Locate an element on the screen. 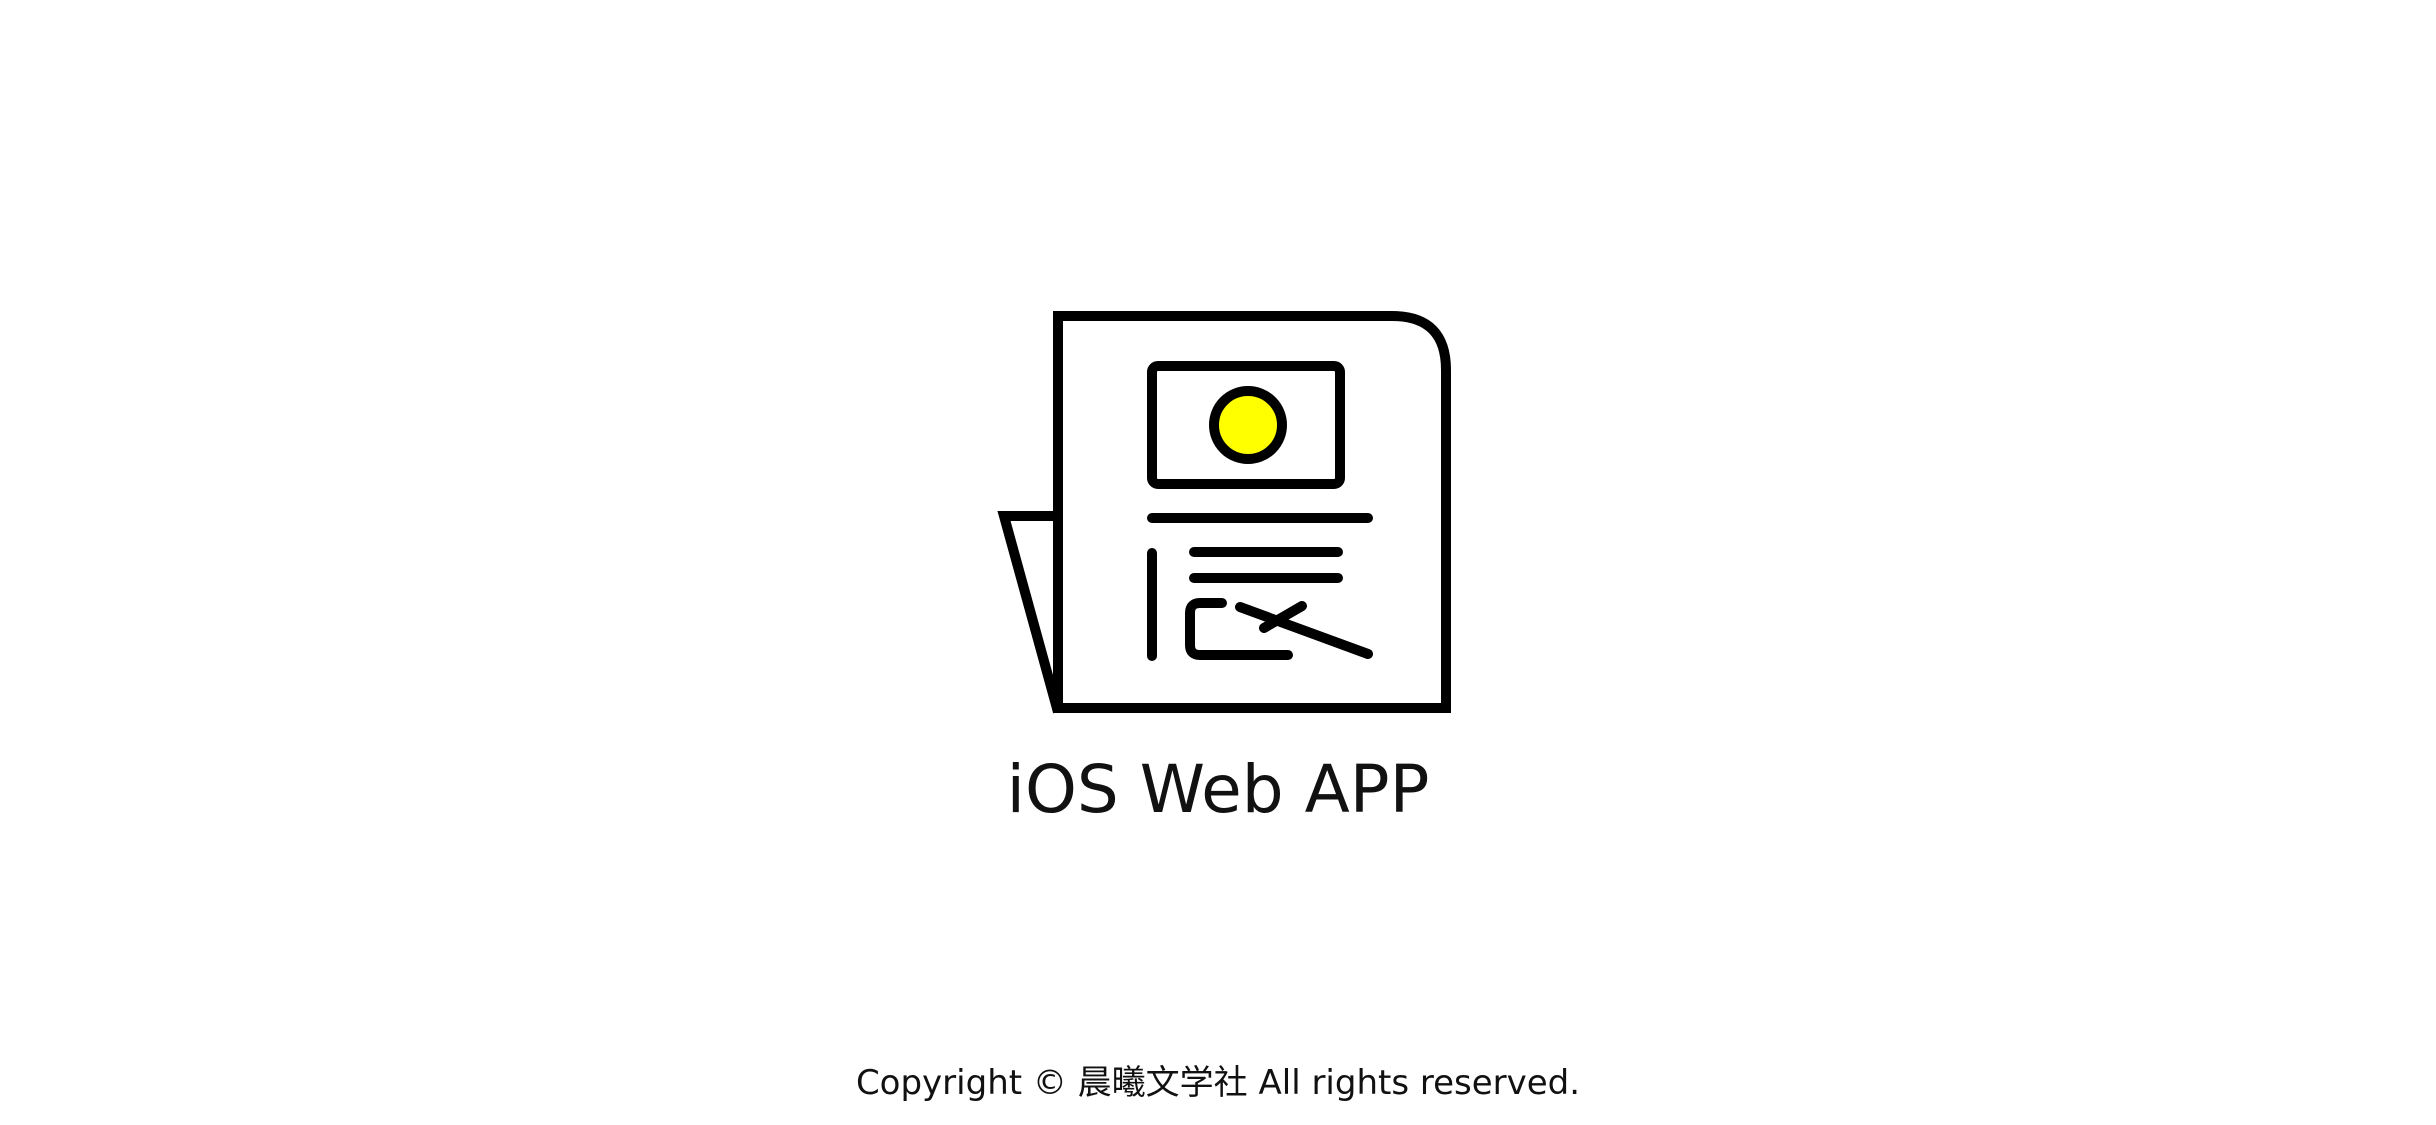 This screenshot has width=2436, height=1125. app-title: iOS Web APP is located at coordinates (1218, 789).